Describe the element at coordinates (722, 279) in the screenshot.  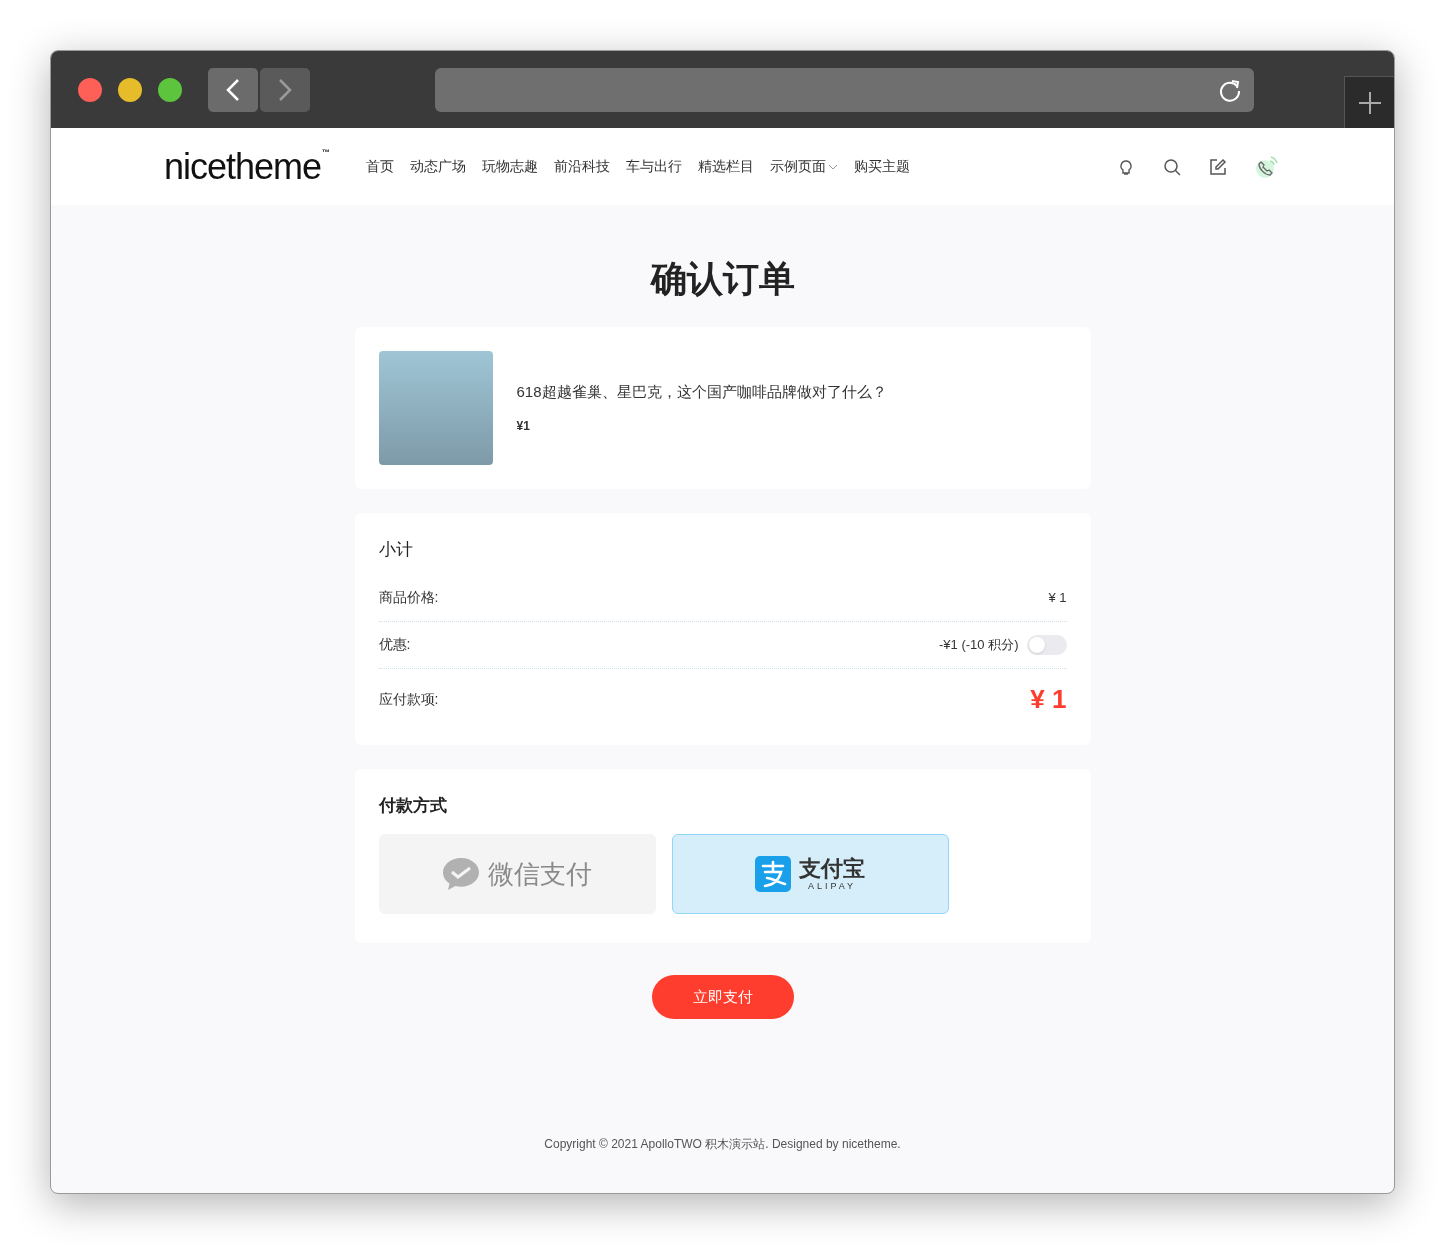
I see `page-title: 确认订单` at that location.